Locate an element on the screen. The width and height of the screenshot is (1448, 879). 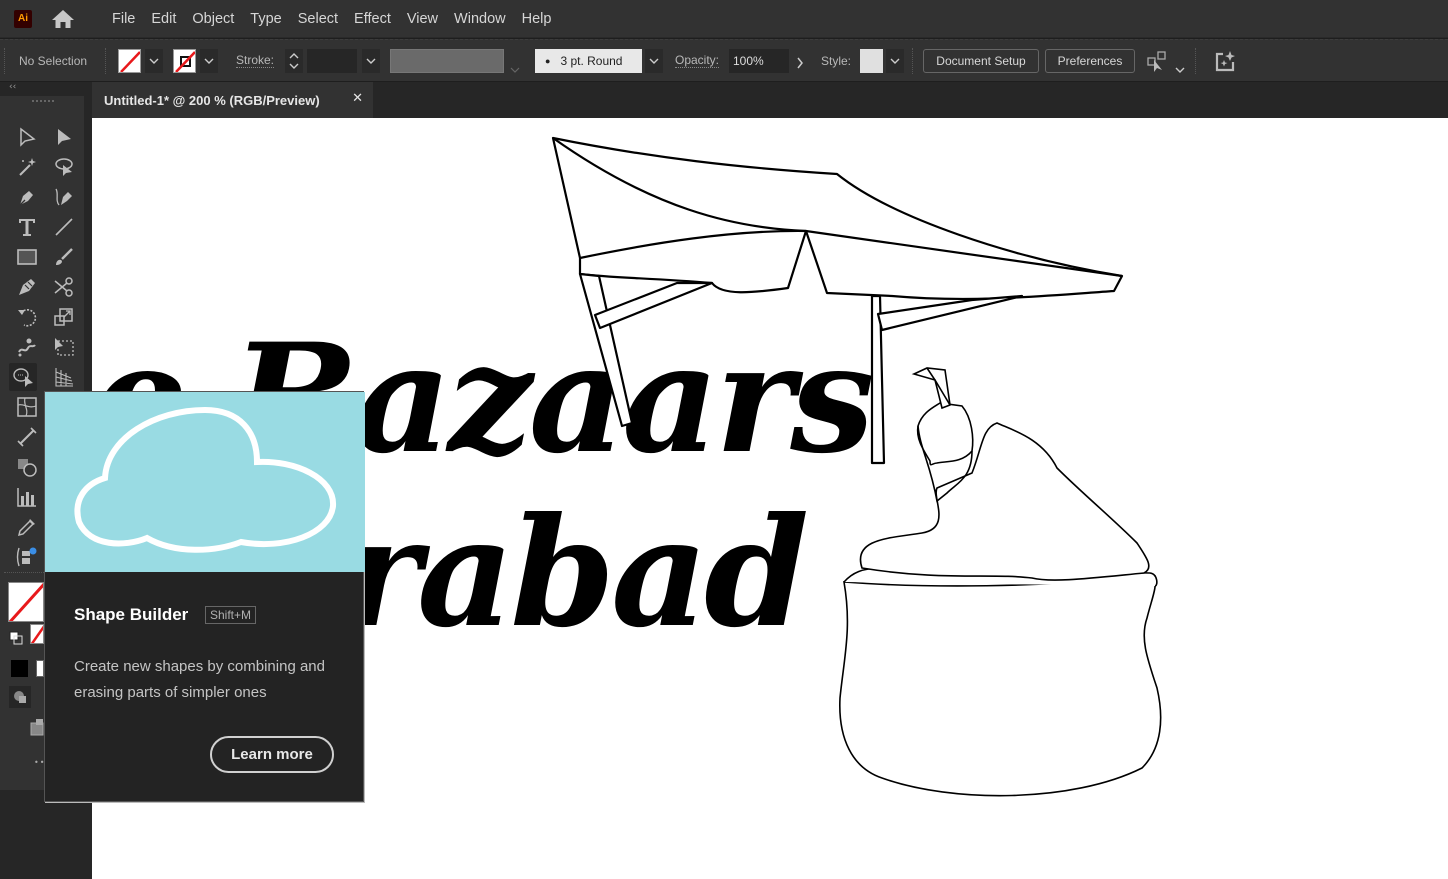
blend-tool is located at coordinates (27, 437).